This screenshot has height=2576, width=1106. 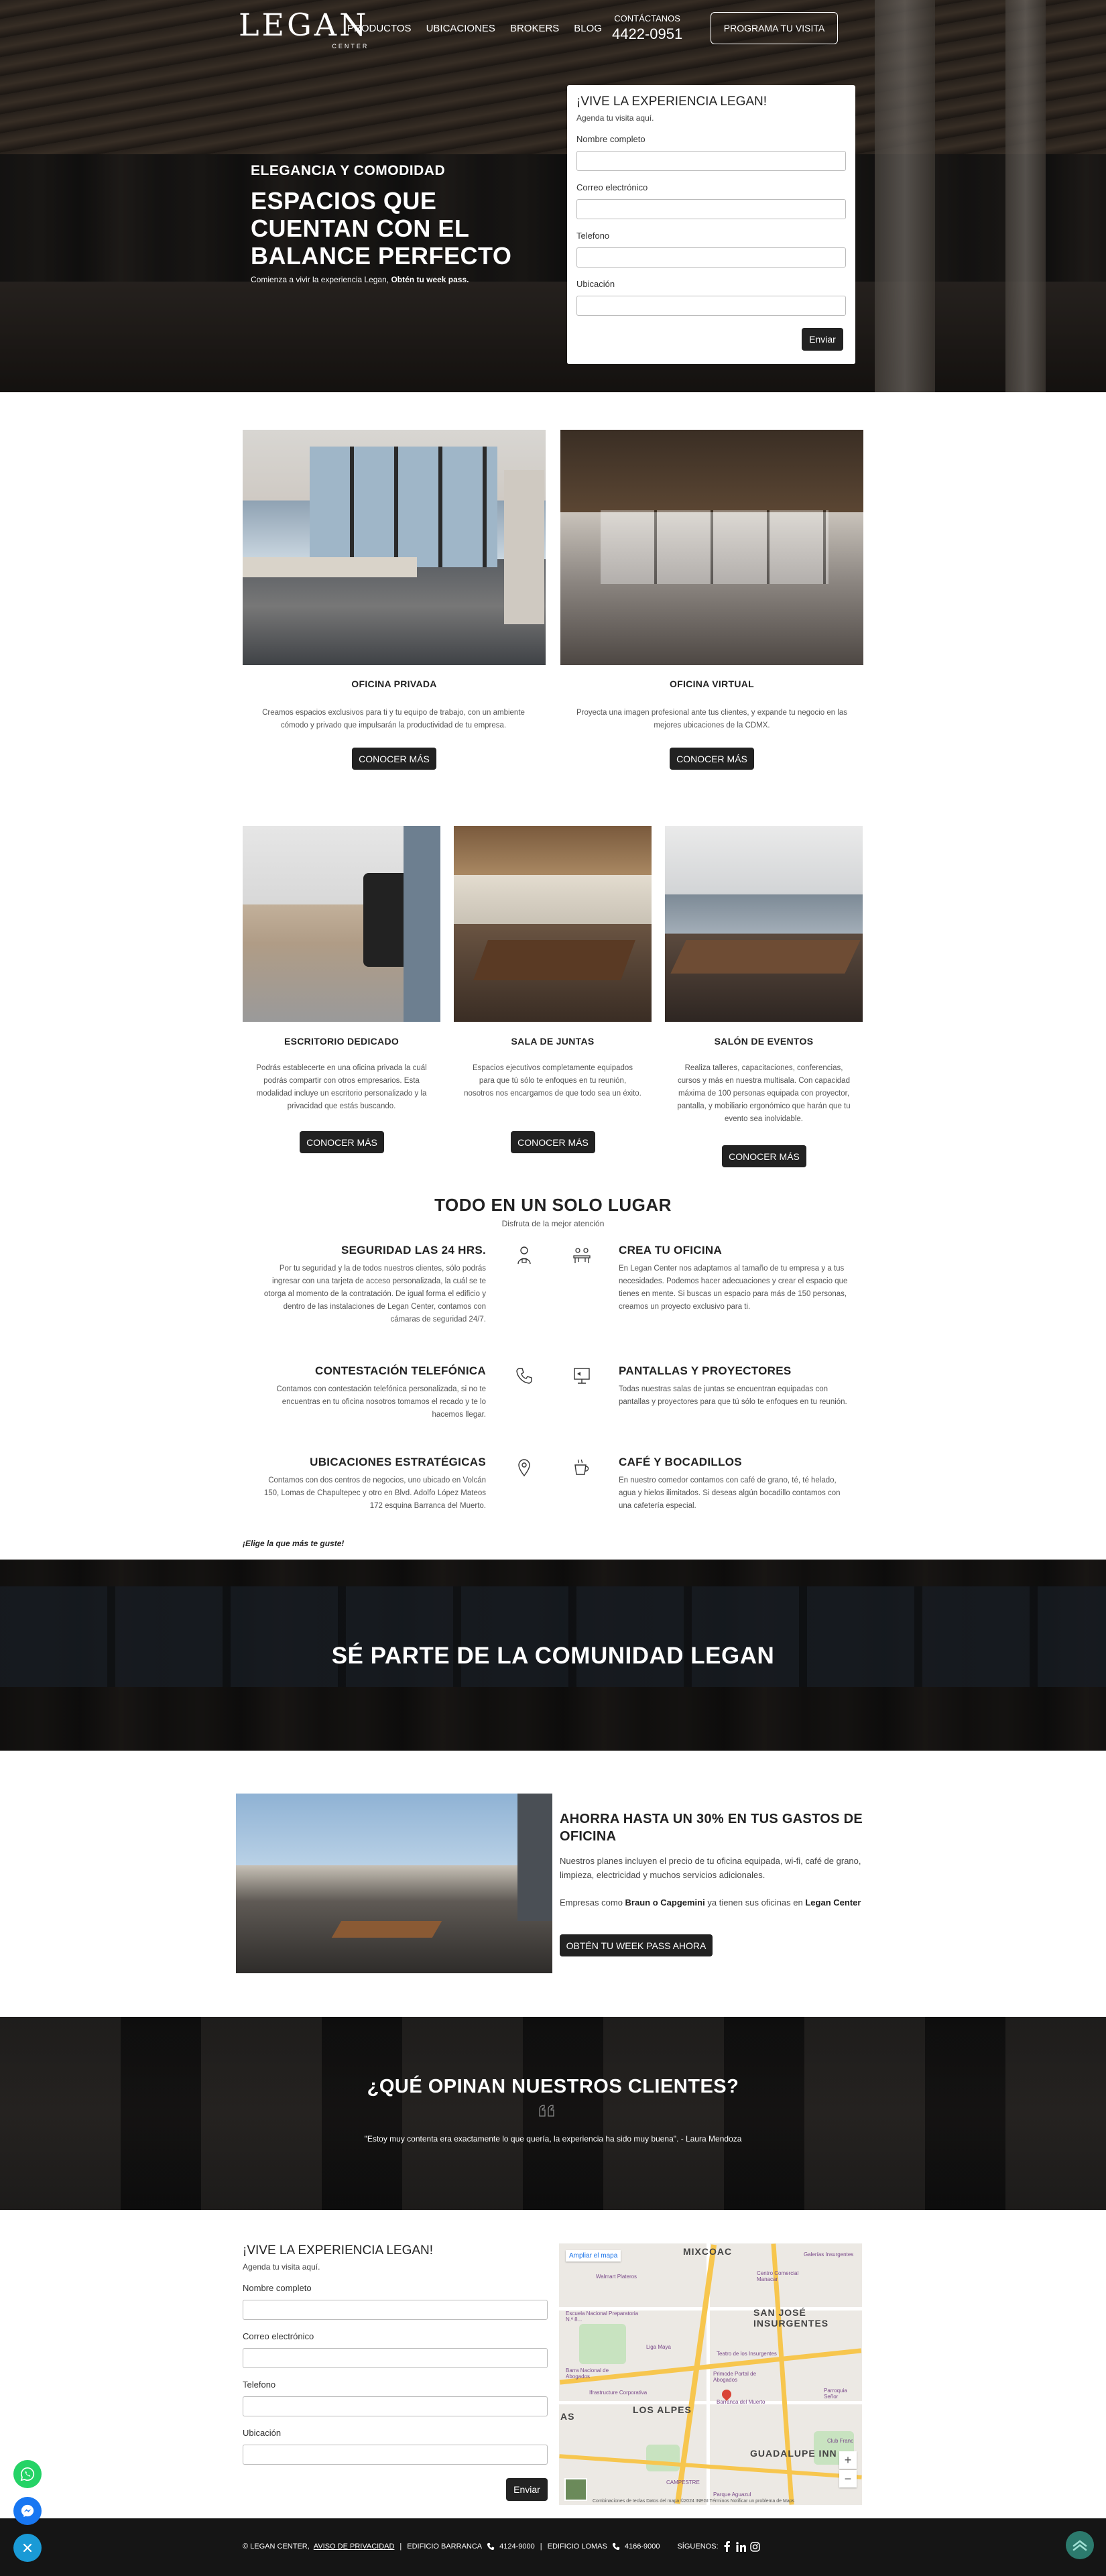 I want to click on map-expand-link: Ampliar el mapa, so click(x=593, y=2256).